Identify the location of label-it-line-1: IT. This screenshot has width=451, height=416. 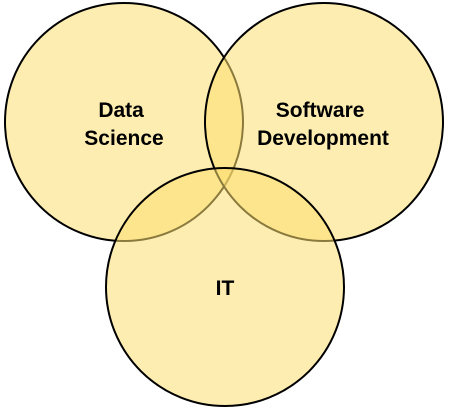
(225, 288).